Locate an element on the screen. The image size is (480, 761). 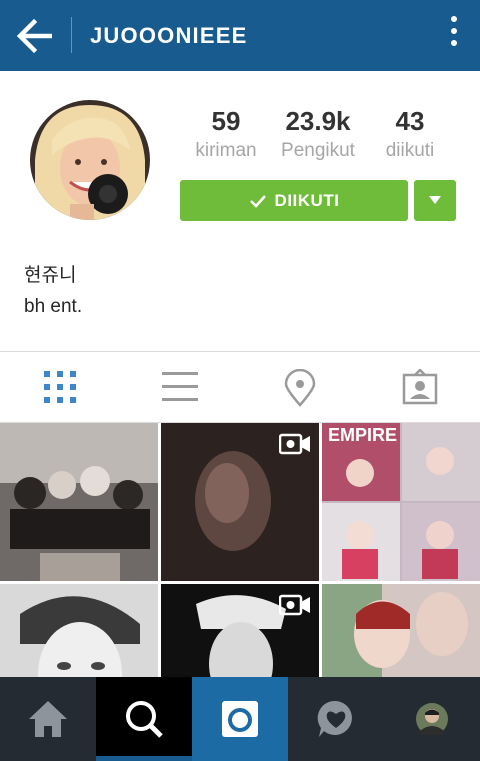
following-stat: 43 diikuti is located at coordinates (410, 136).